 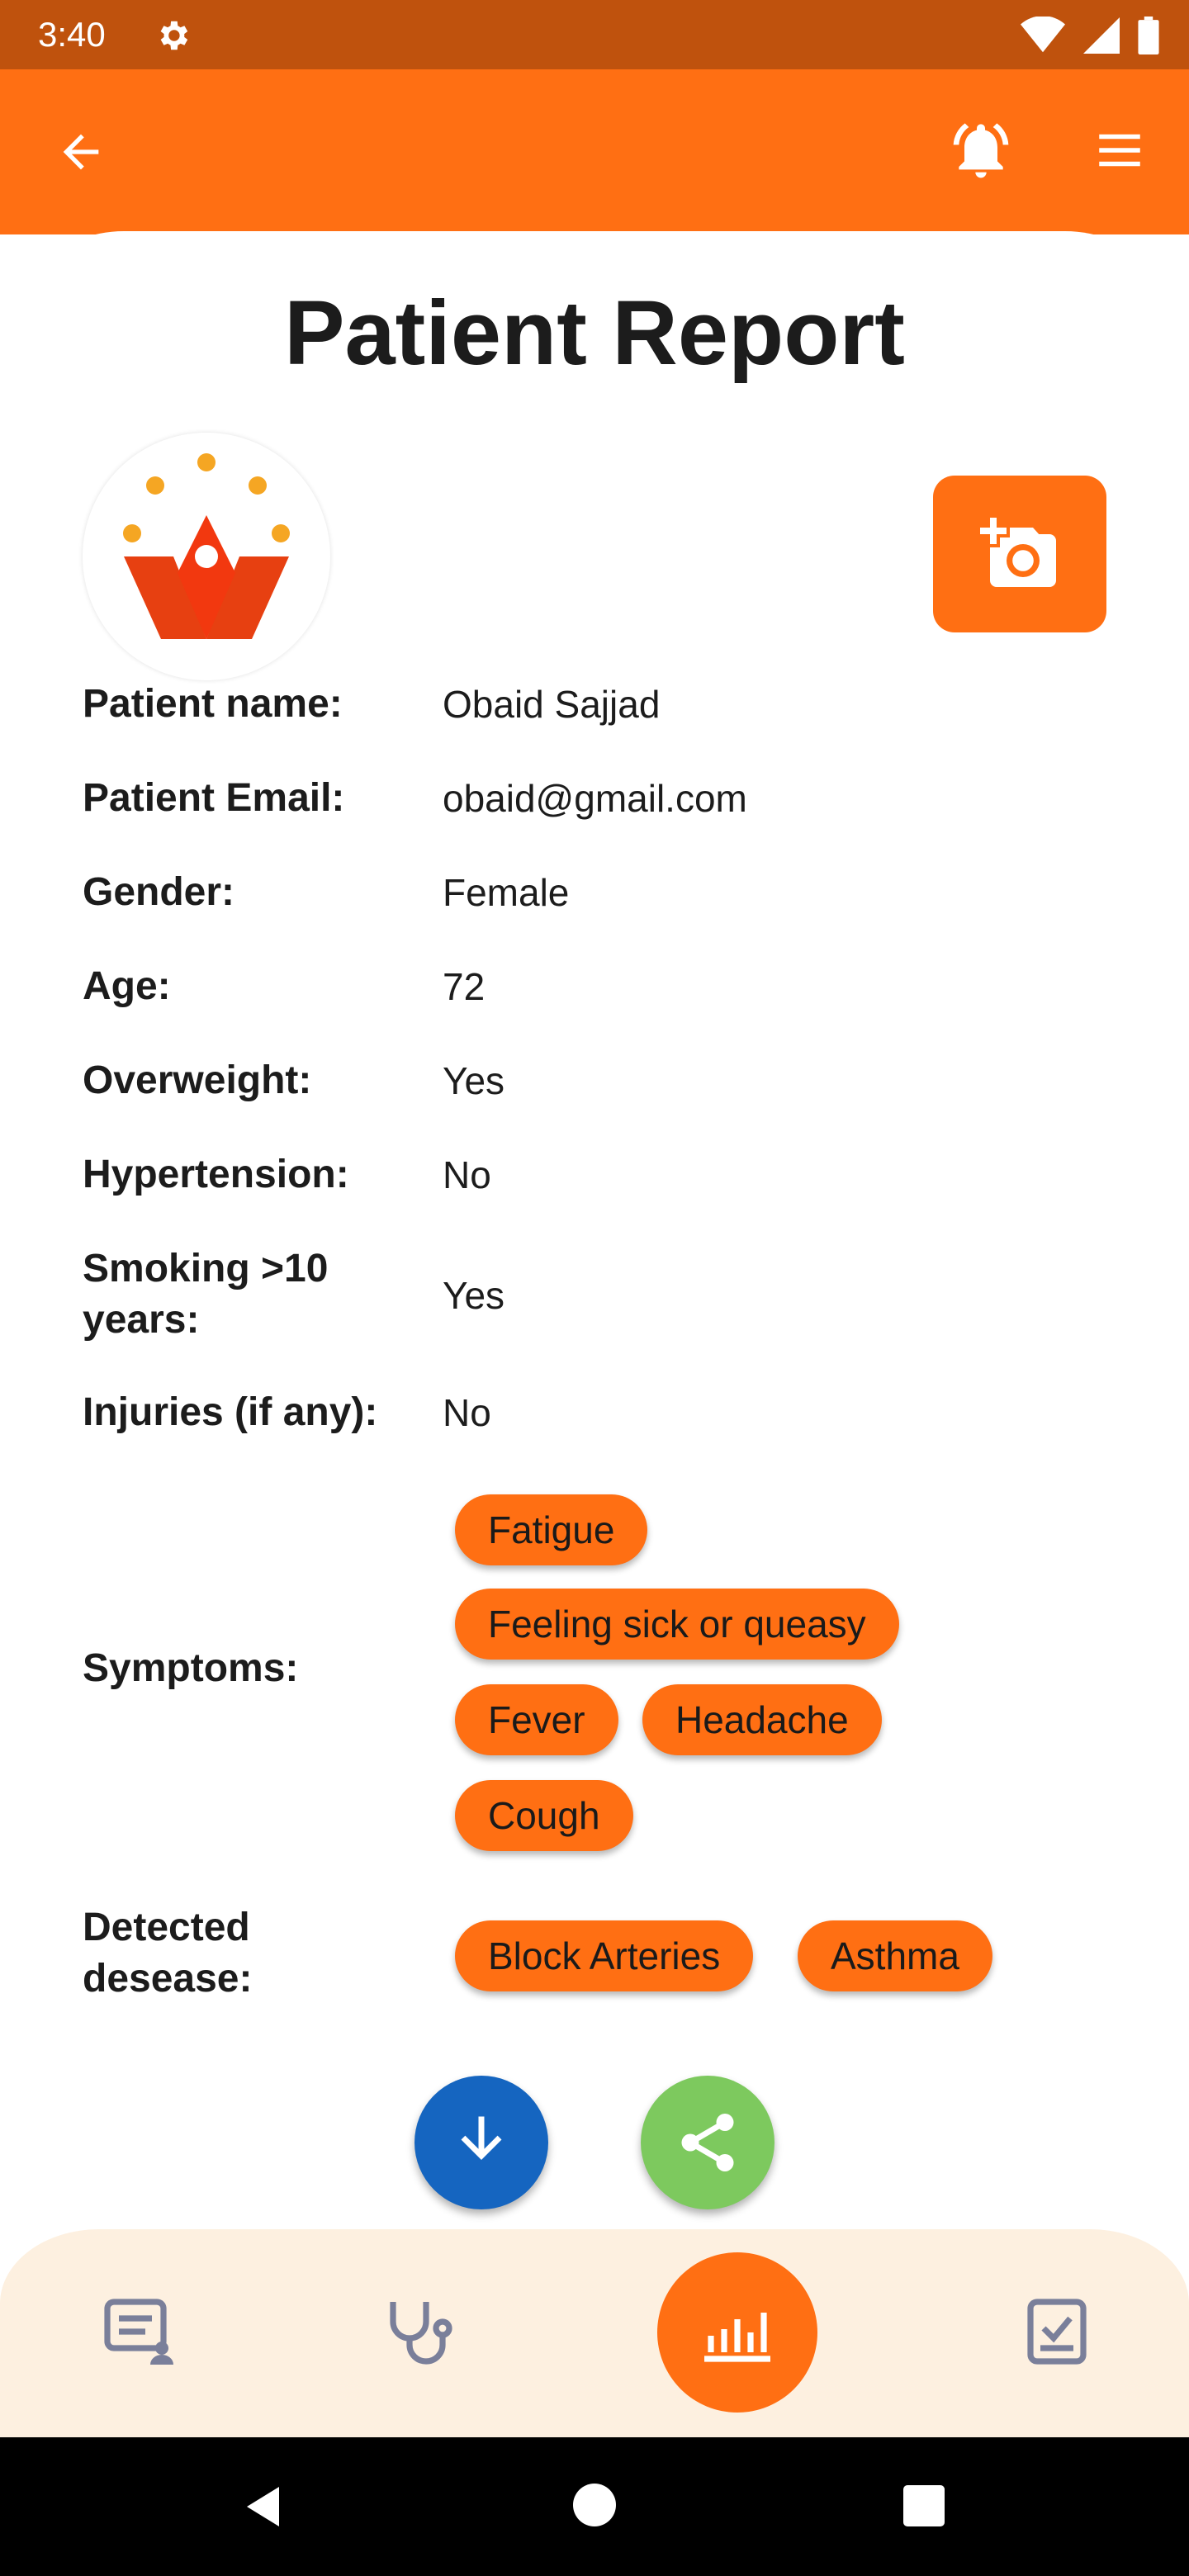 I want to click on field-value: Female, so click(x=506, y=892).